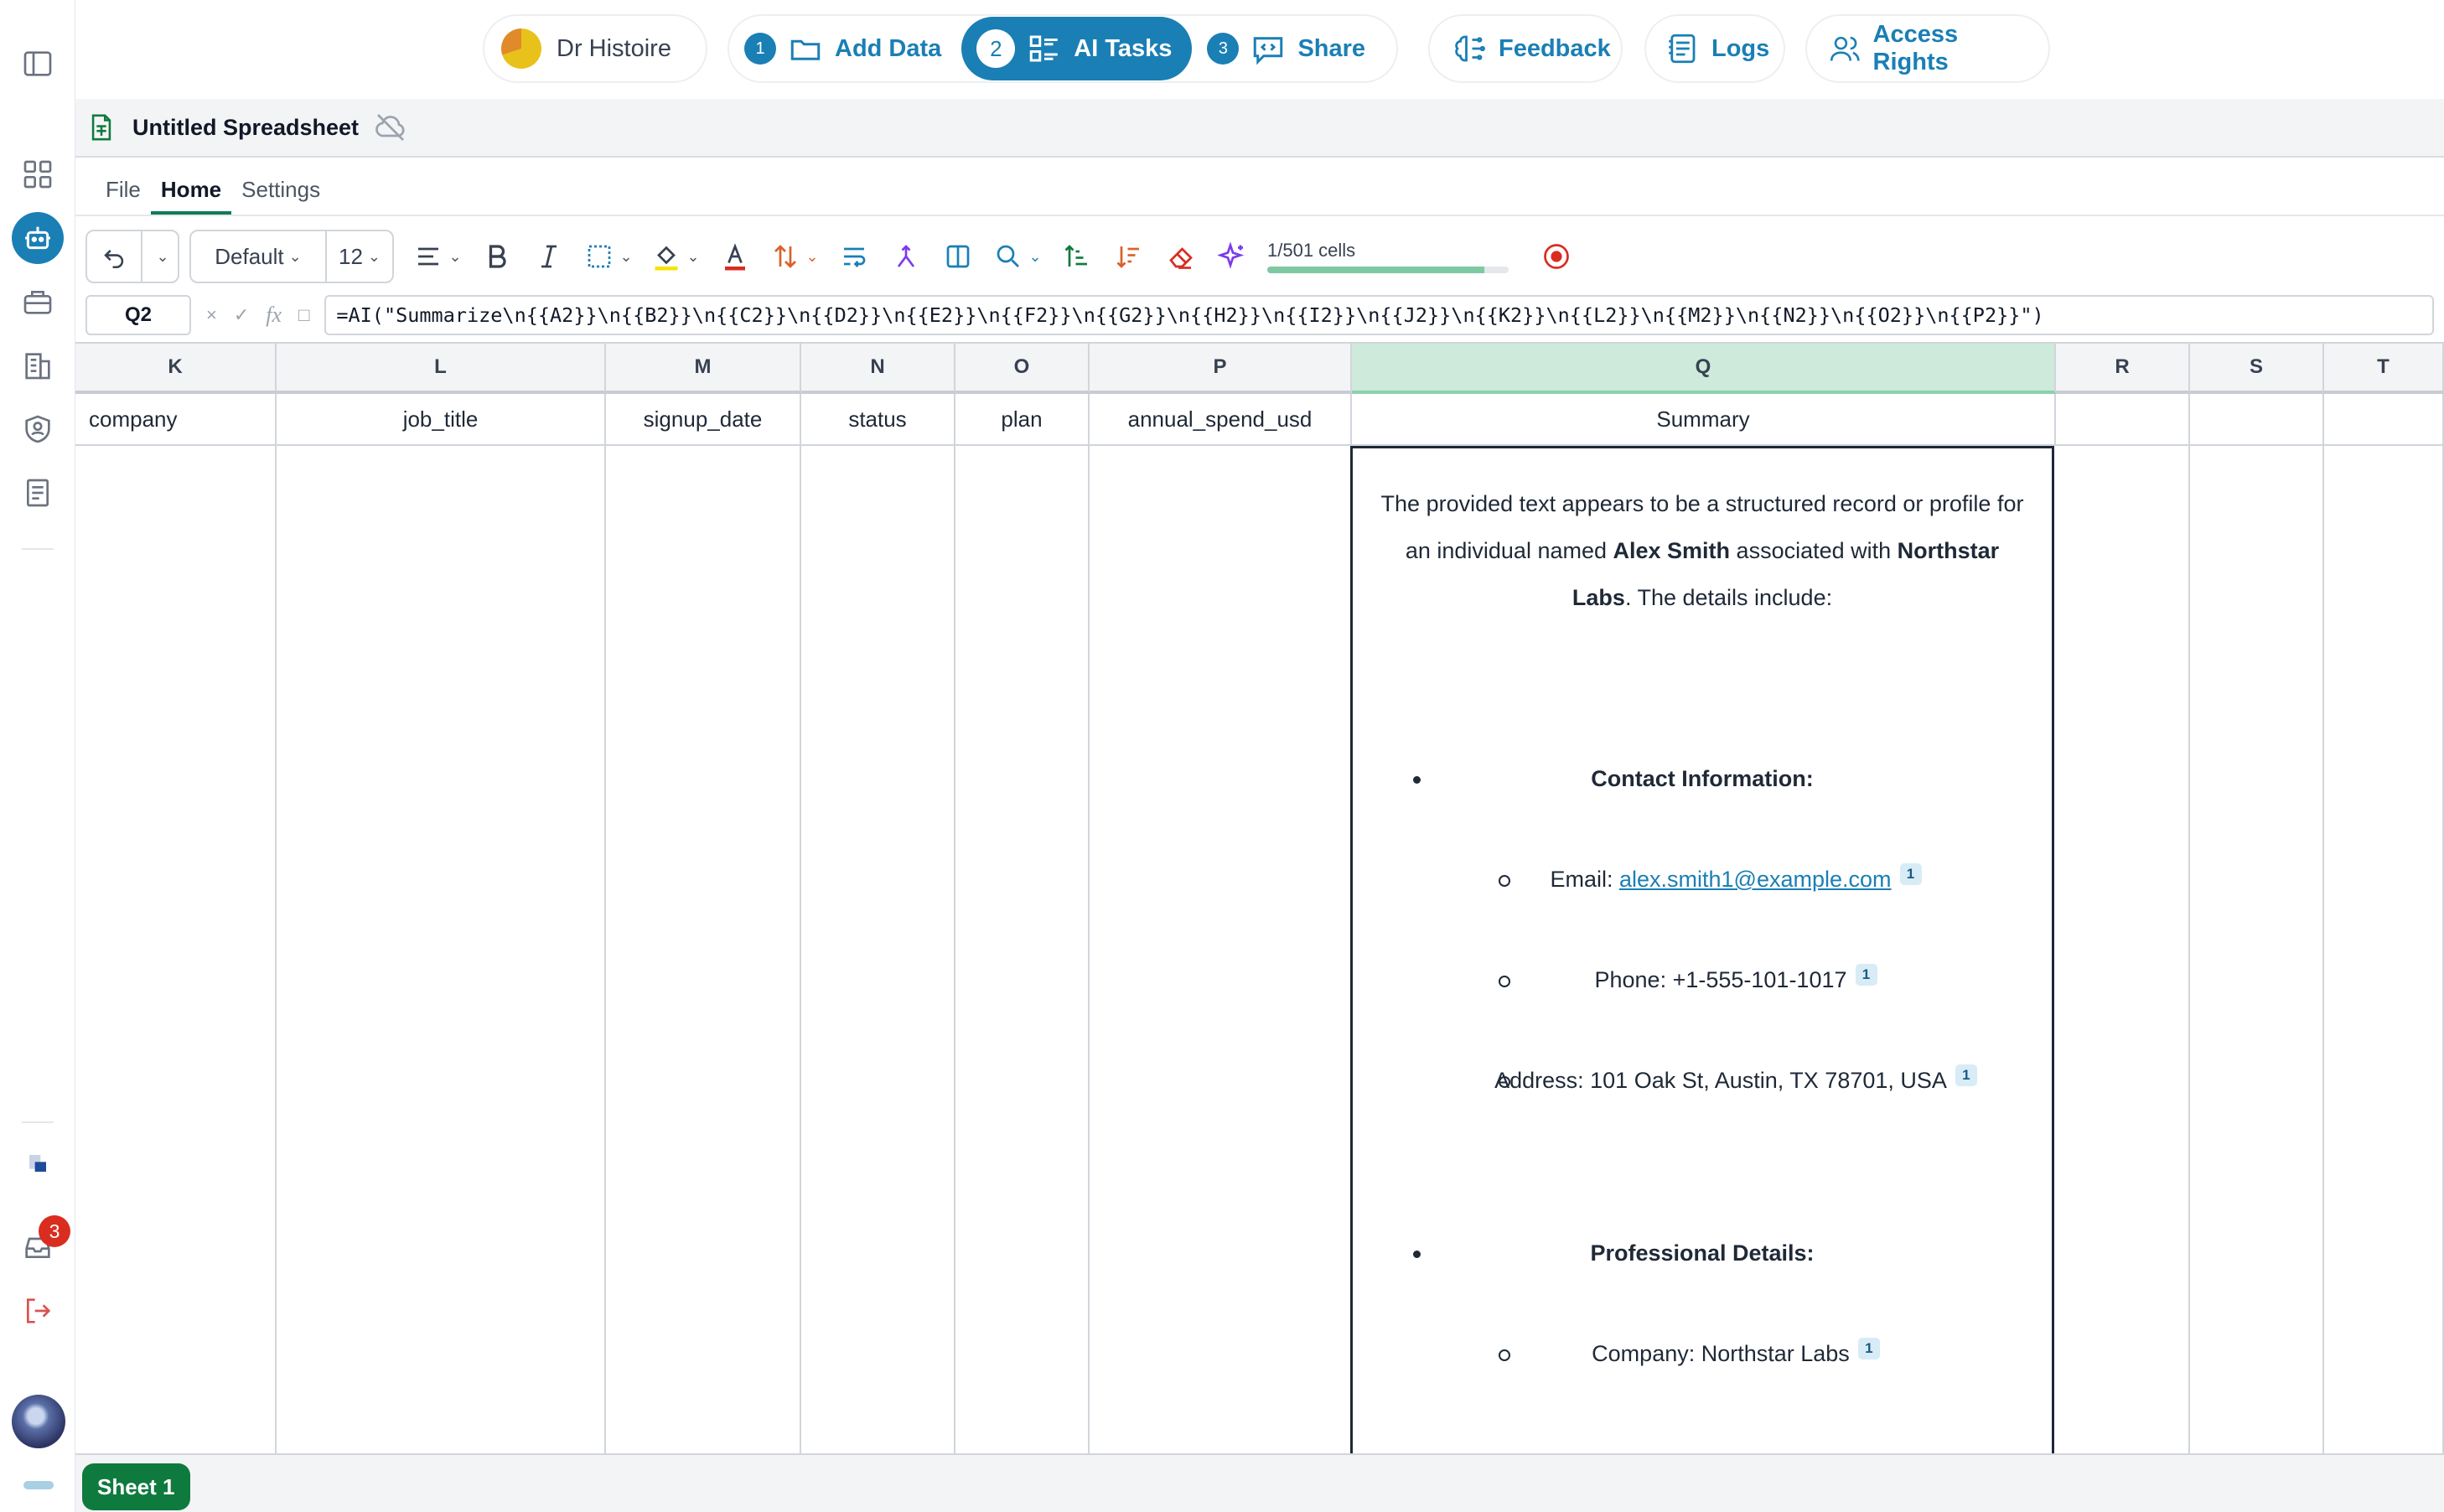 This screenshot has width=2444, height=1512. I want to click on merge-button, so click(906, 256).